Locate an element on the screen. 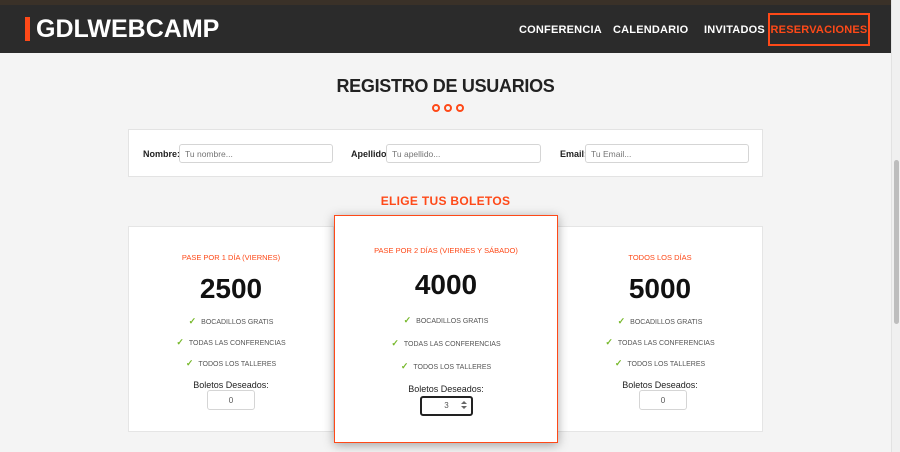  title-decoration is located at coordinates (450, 108).